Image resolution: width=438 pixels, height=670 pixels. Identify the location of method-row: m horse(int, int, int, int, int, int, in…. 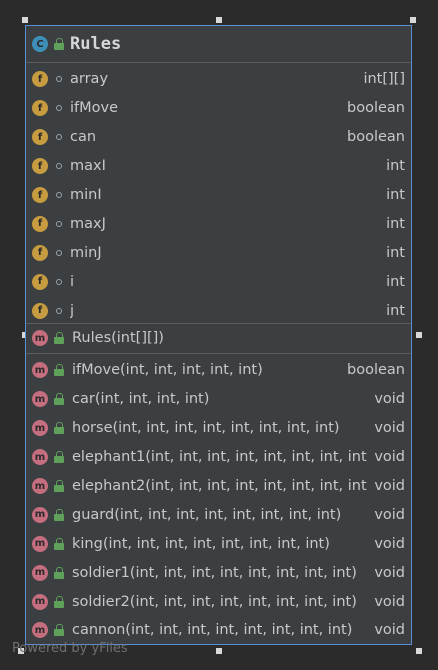
(218, 428).